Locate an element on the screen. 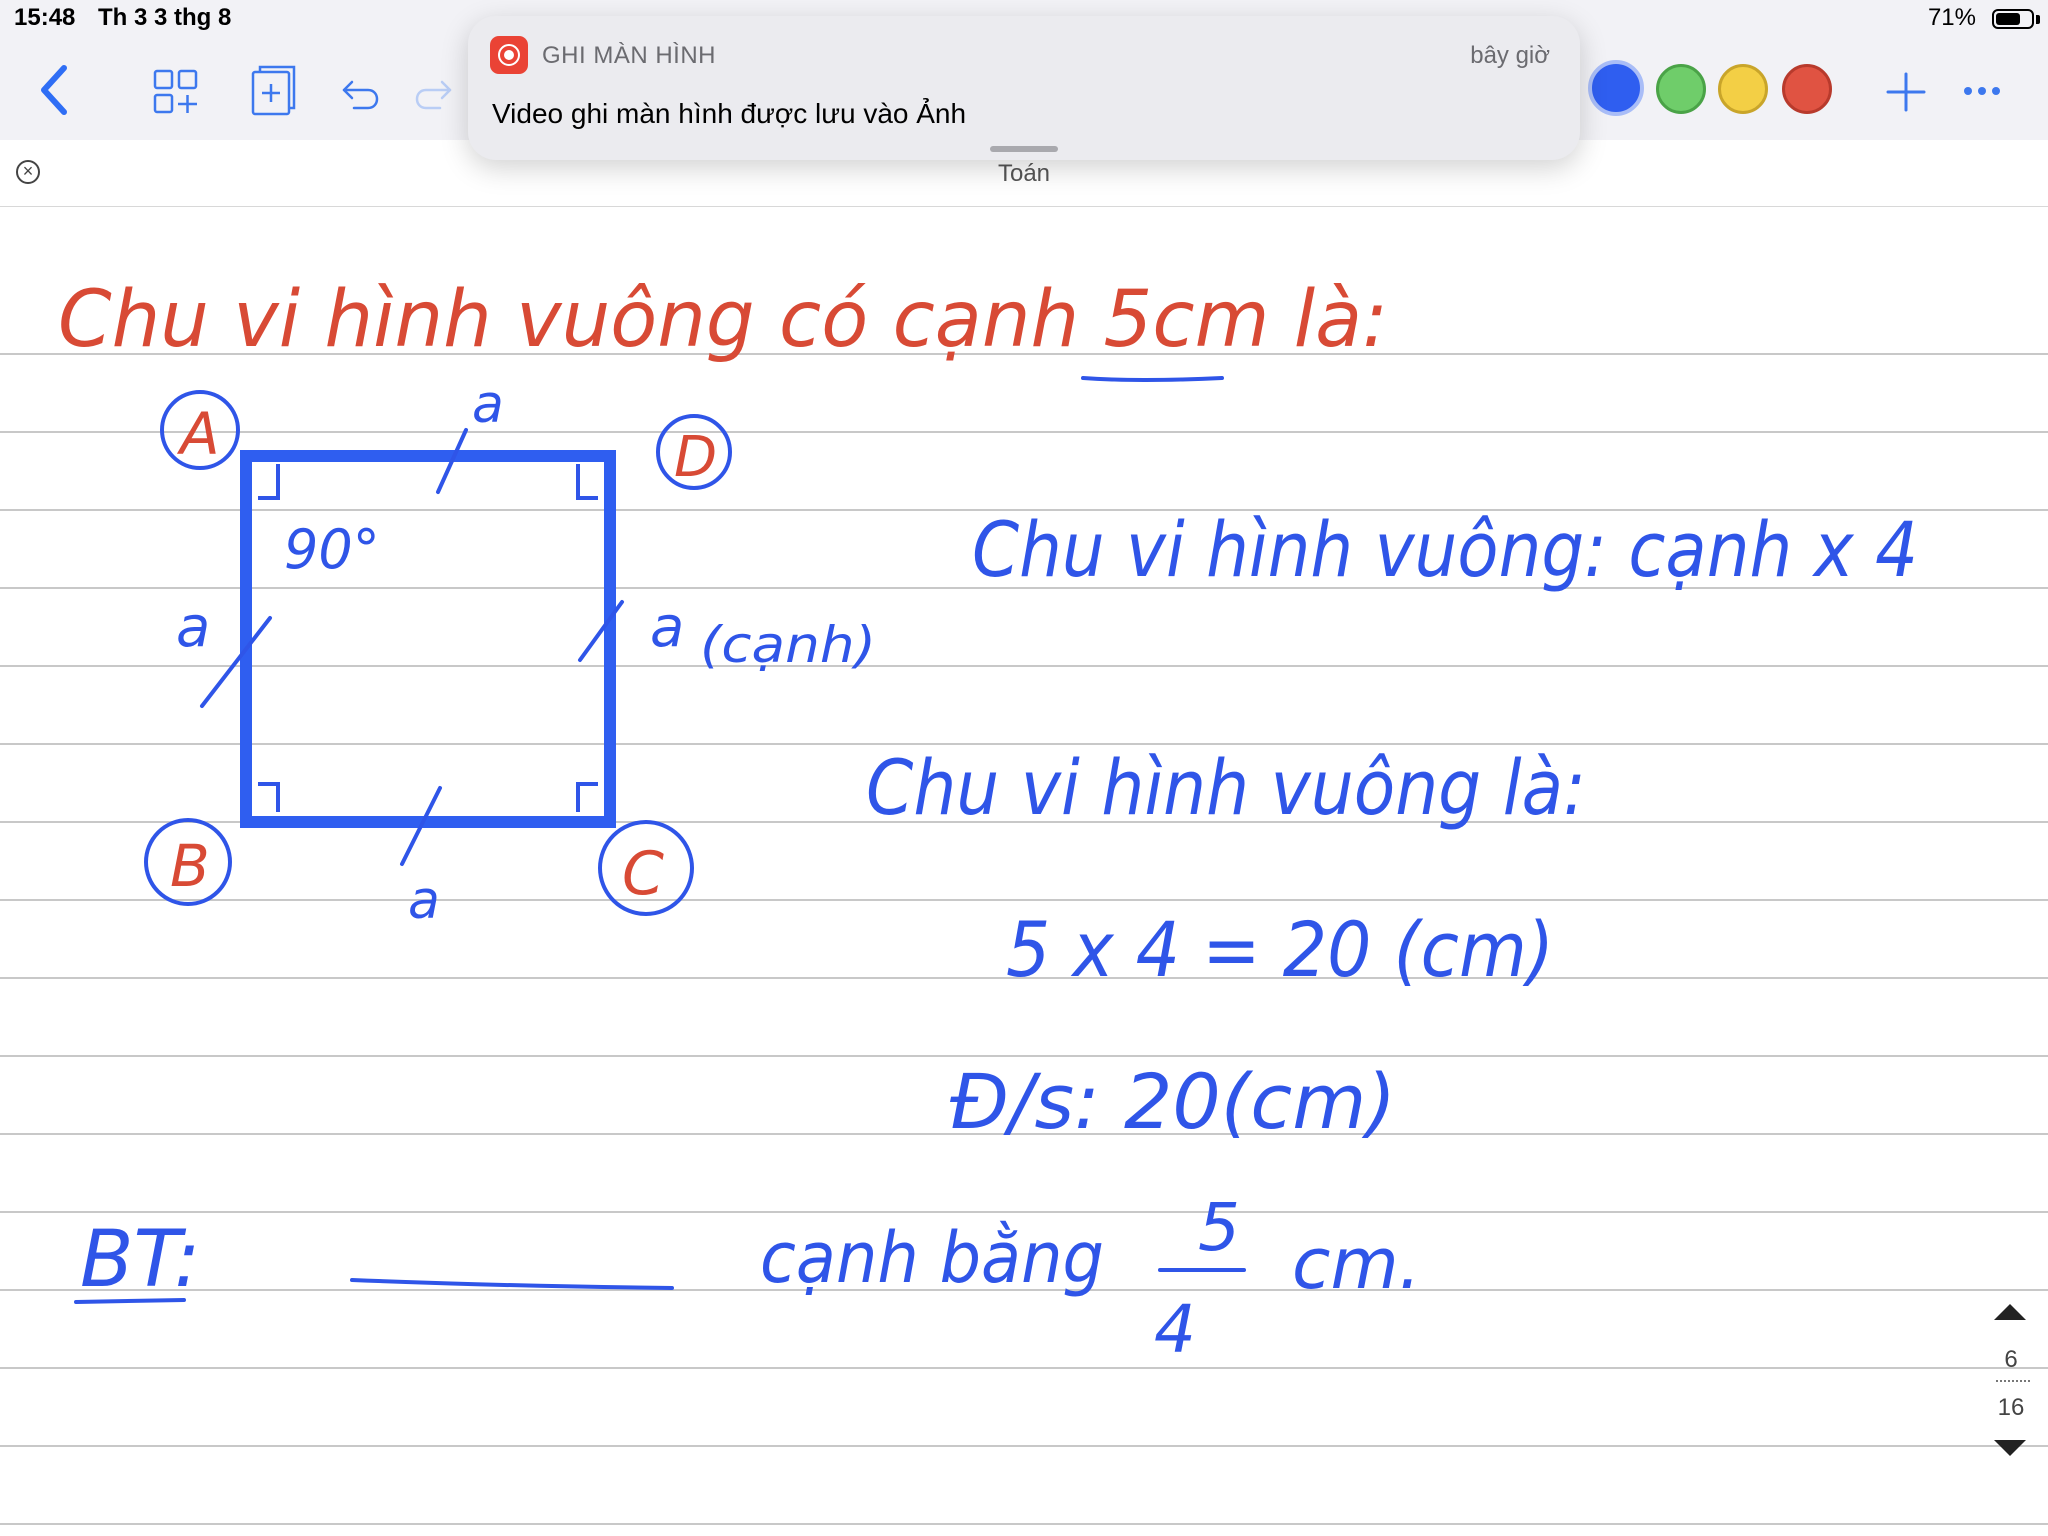 Image resolution: width=2048 pixels, height=1536 pixels. heading-underline is located at coordinates (1152, 379).